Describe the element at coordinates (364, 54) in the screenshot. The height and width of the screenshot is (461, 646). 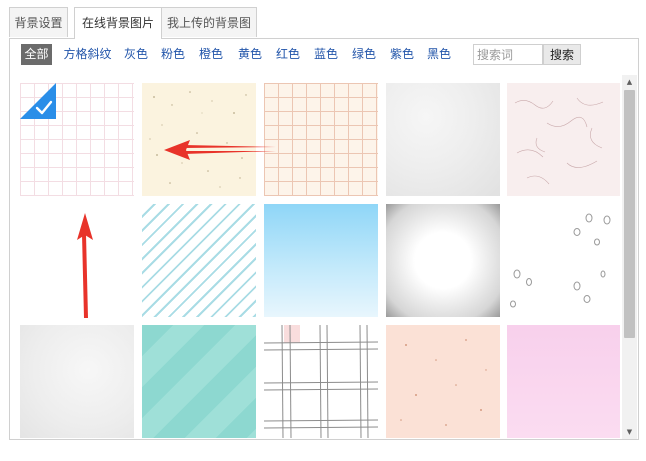
I see `filter-green: 绿色` at that location.